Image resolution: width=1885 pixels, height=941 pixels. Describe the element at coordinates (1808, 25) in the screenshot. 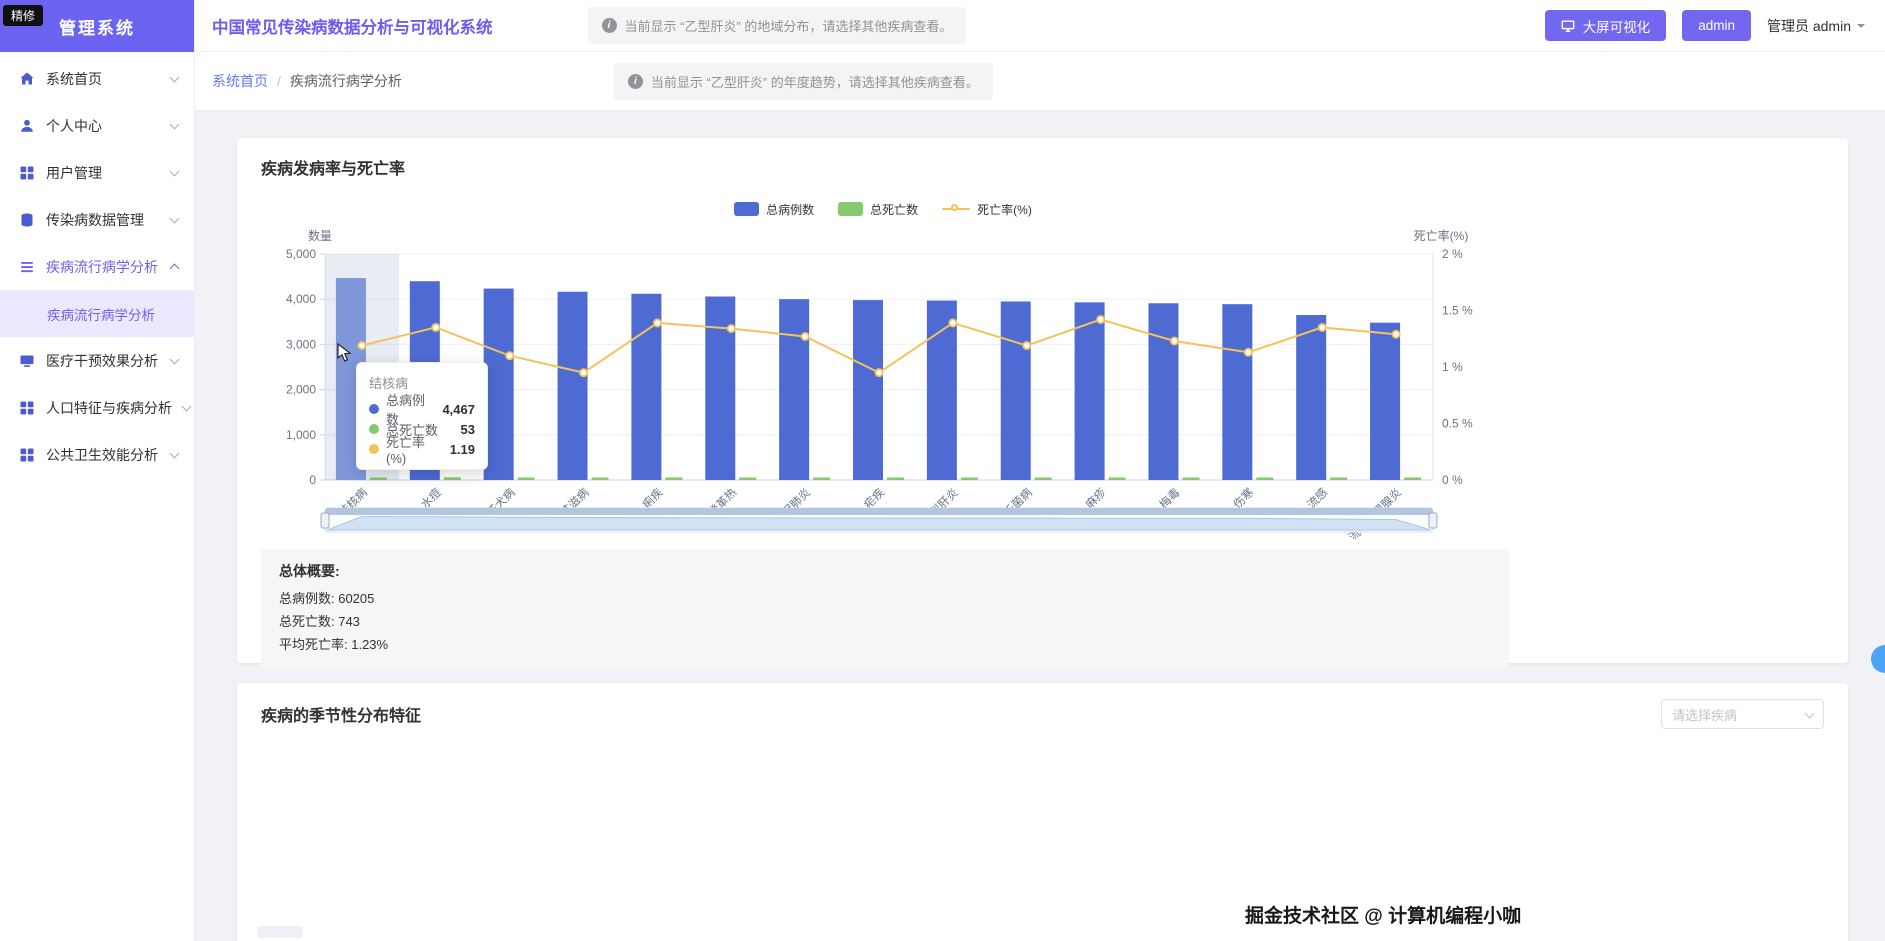

I see `user-label: 管理员 admin` at that location.